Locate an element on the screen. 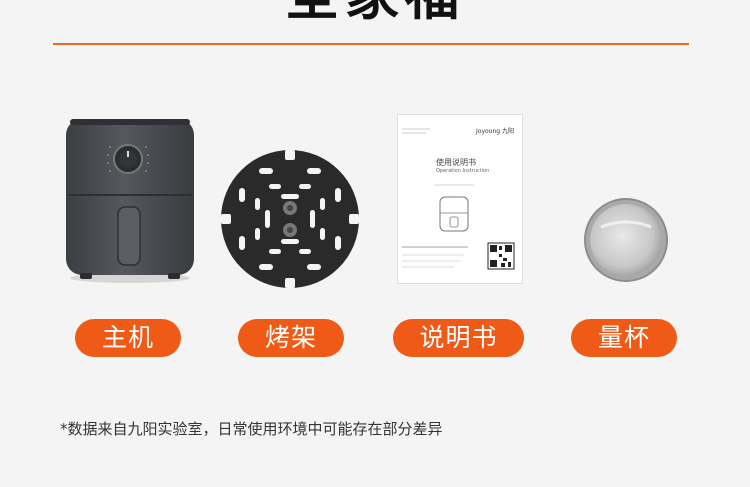 Image resolution: width=750 pixels, height=487 pixels. manual-illustration is located at coordinates (458, 199).